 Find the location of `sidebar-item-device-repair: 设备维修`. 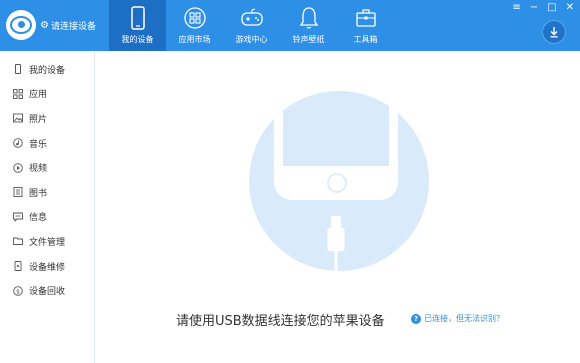

sidebar-item-device-repair: 设备维修 is located at coordinates (47, 266).